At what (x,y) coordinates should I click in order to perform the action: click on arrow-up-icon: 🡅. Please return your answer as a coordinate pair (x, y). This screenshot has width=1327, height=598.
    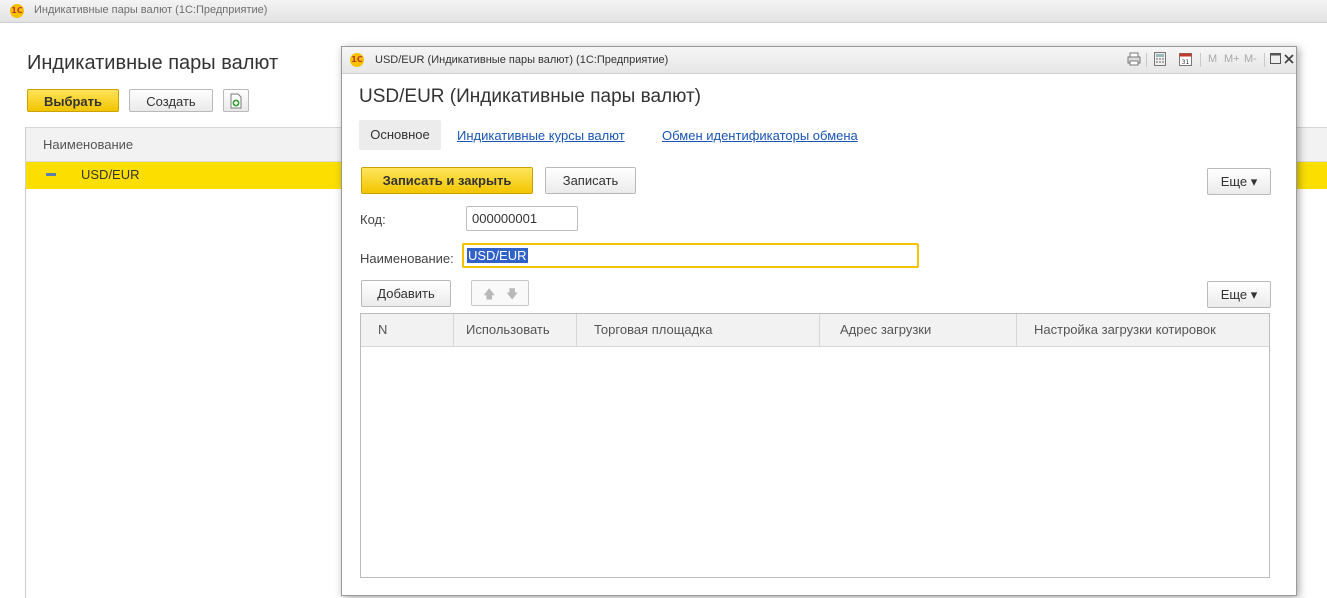
    Looking at the image, I should click on (489, 295).